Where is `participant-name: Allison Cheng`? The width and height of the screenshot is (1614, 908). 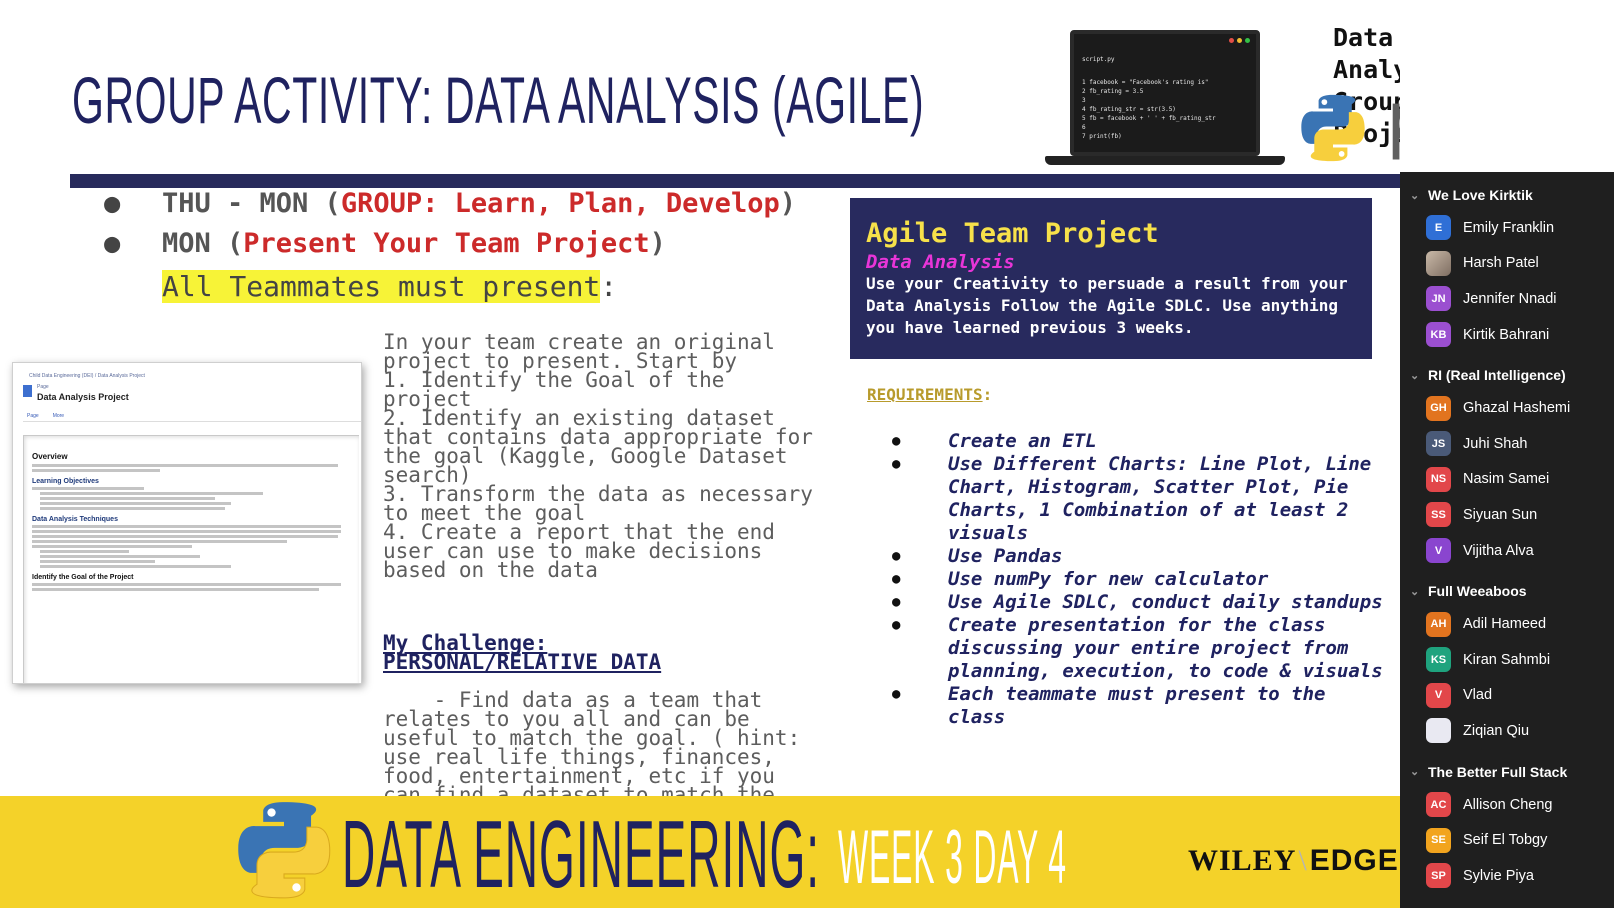 participant-name: Allison Cheng is located at coordinates (1508, 804).